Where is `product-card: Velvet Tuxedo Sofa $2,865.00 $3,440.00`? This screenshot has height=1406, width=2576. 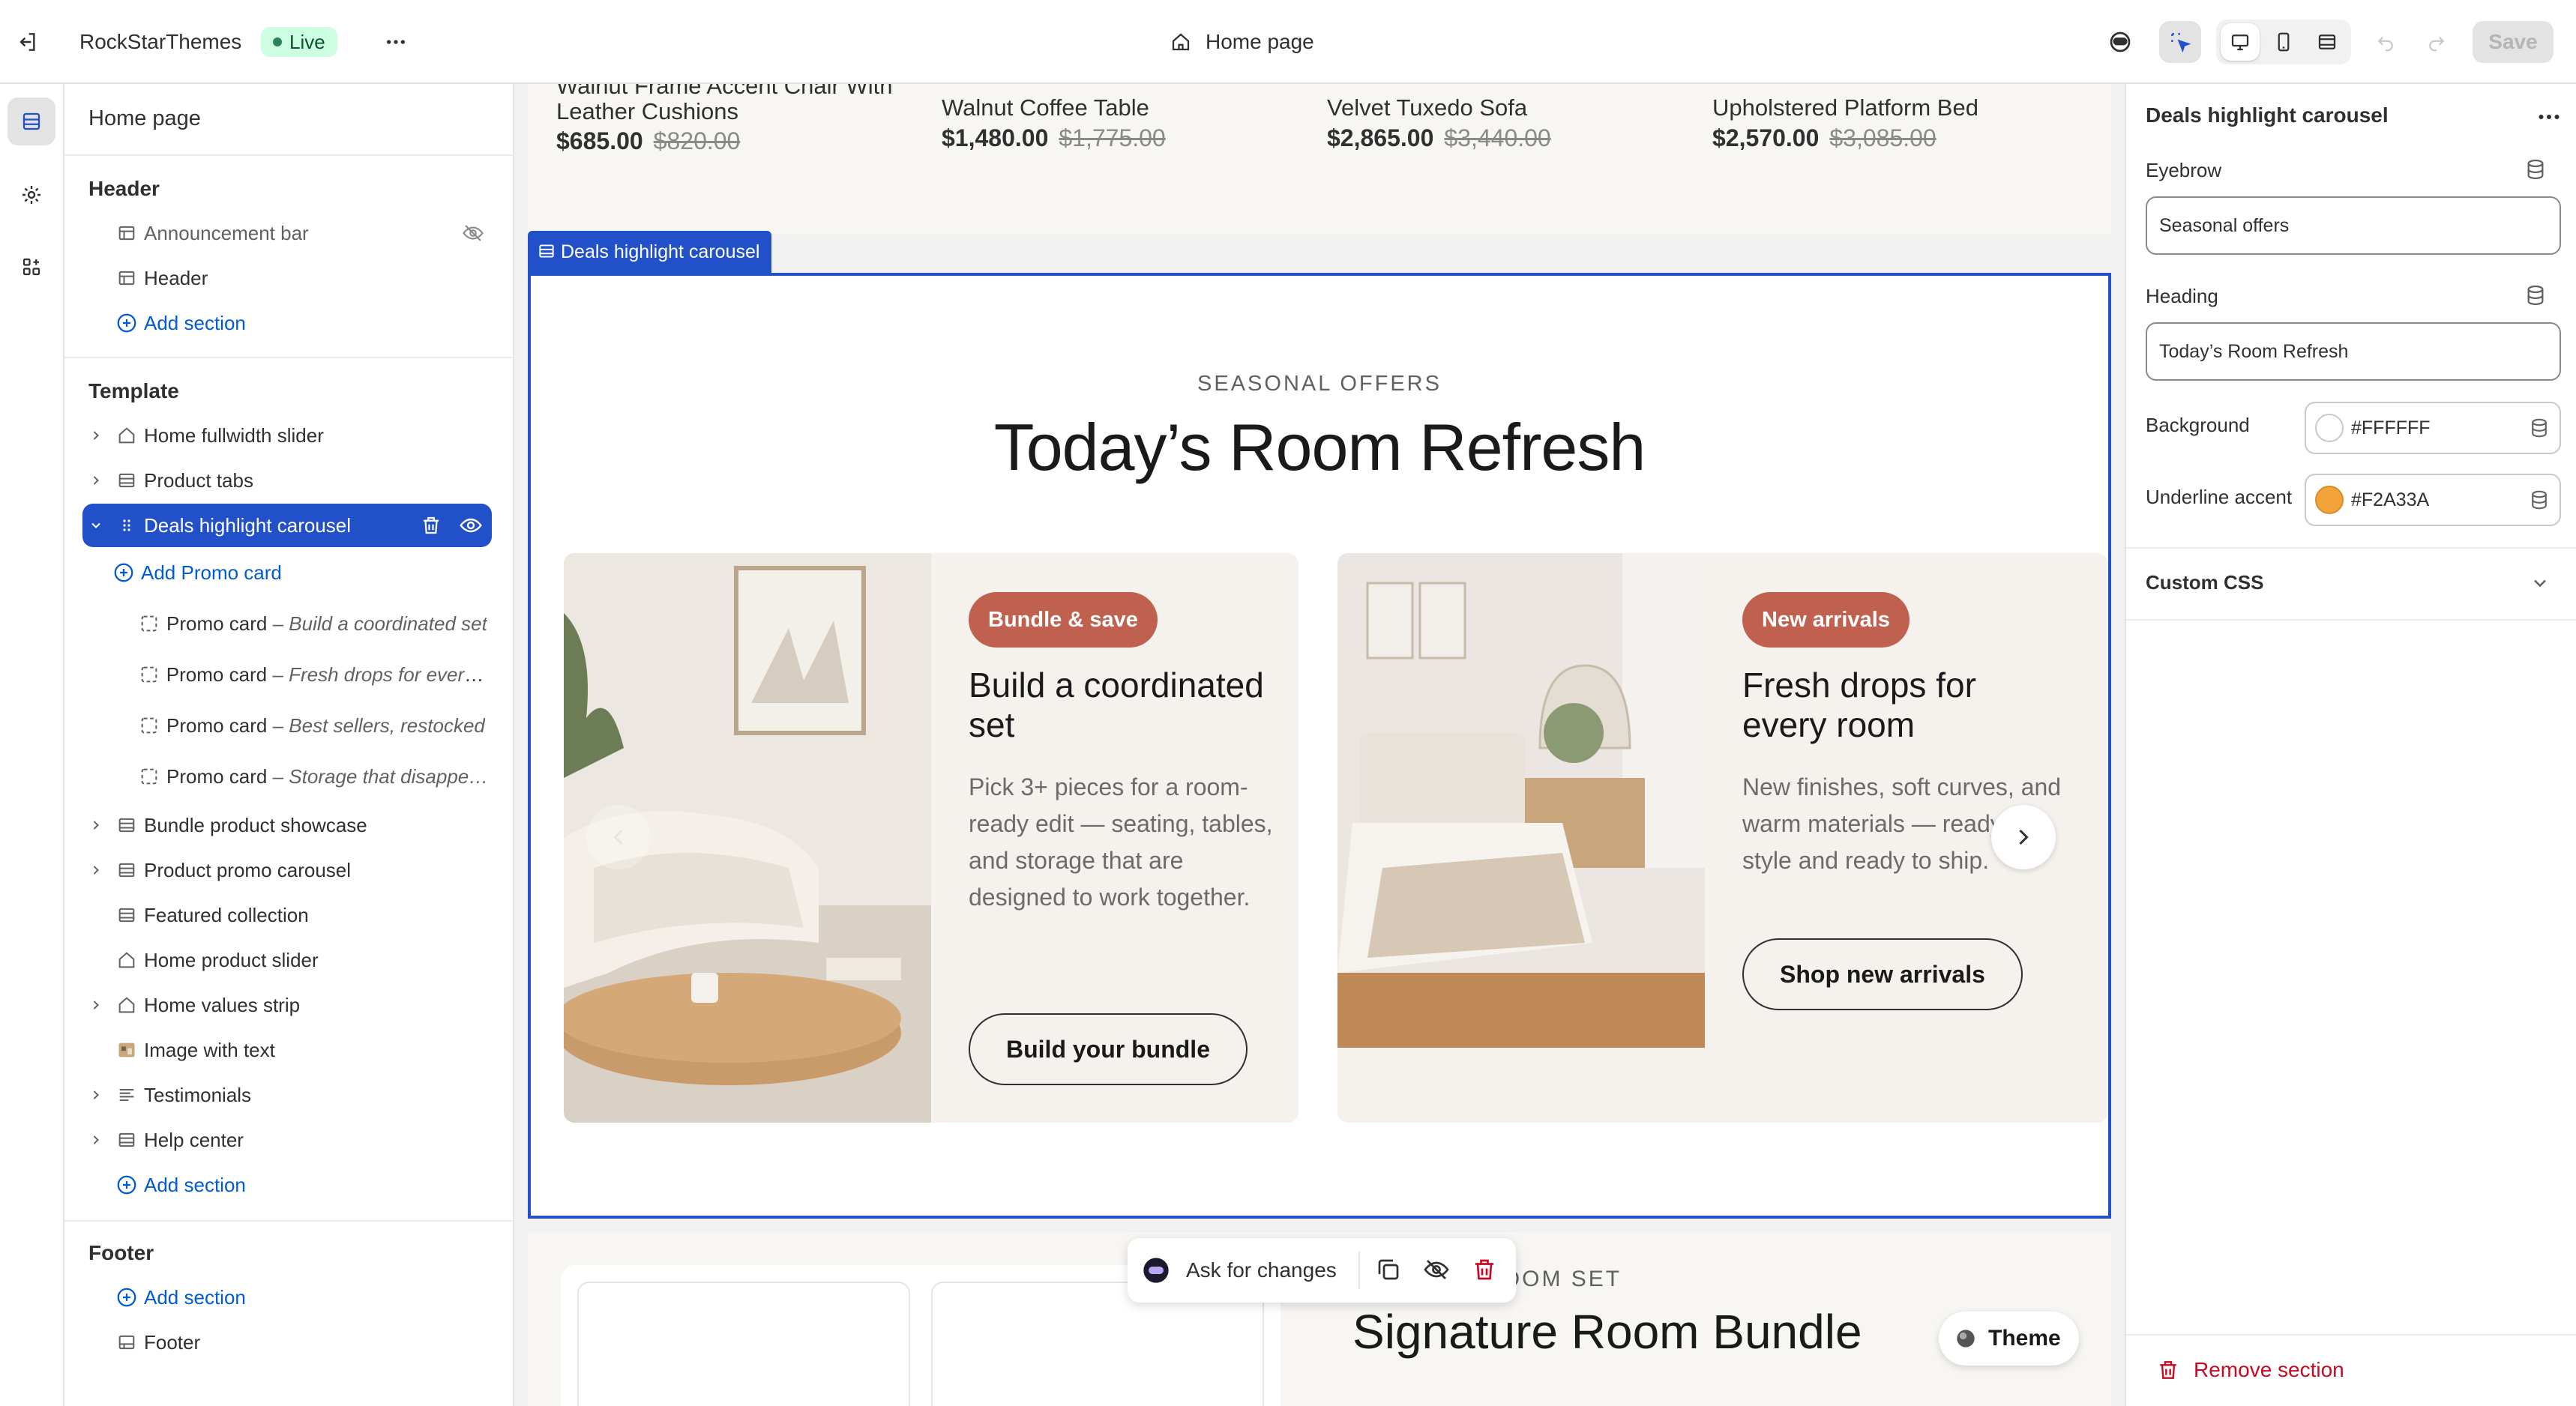 product-card: Velvet Tuxedo Sofa $2,865.00 $3,440.00 is located at coordinates (1439, 123).